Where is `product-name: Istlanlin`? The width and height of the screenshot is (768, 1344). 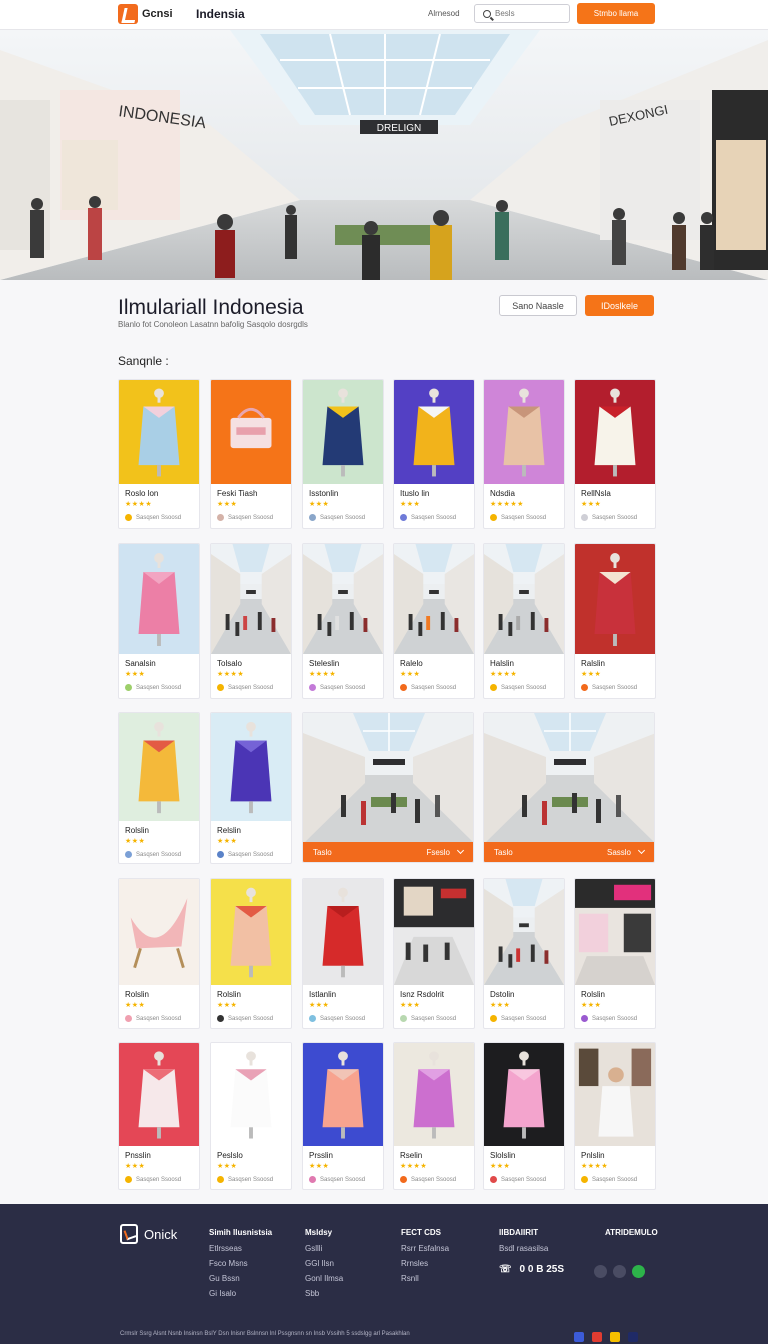 product-name: Istlanlin is located at coordinates (322, 994).